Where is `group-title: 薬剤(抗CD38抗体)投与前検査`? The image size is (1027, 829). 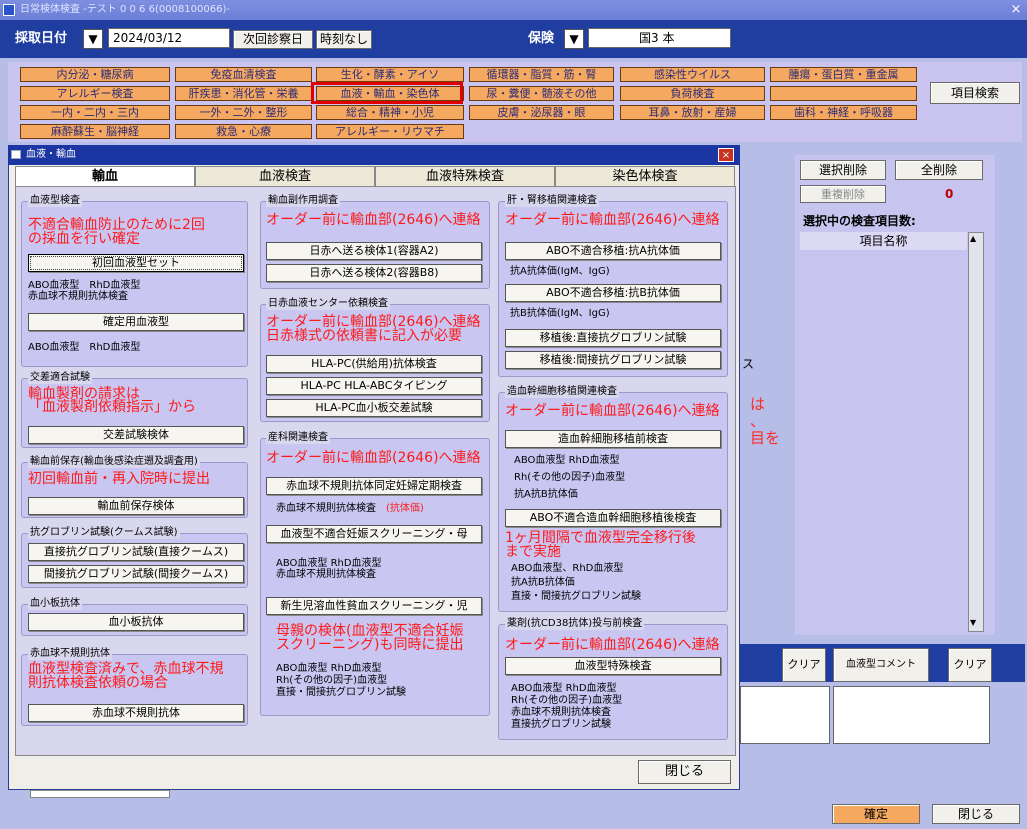
group-title: 薬剤(抗CD38抗体)投与前検査 is located at coordinates (575, 624).